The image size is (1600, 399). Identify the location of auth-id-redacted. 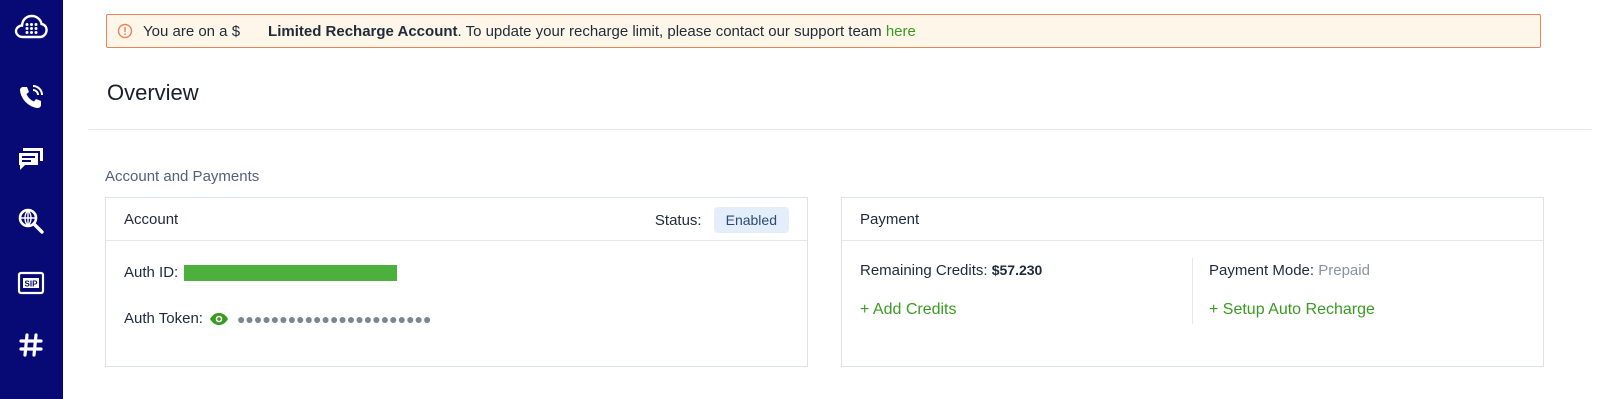
(291, 272).